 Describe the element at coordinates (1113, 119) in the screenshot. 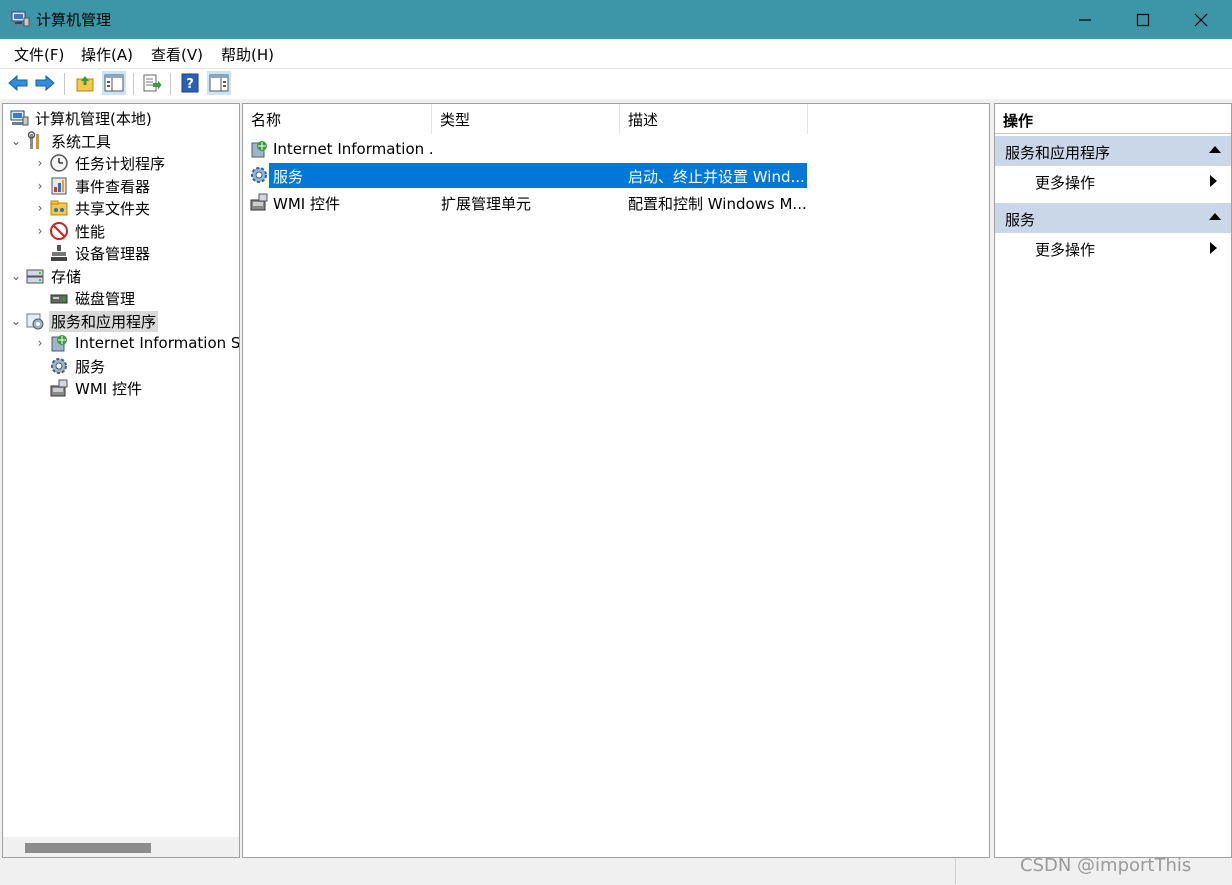

I see `actions-title: 操作` at that location.